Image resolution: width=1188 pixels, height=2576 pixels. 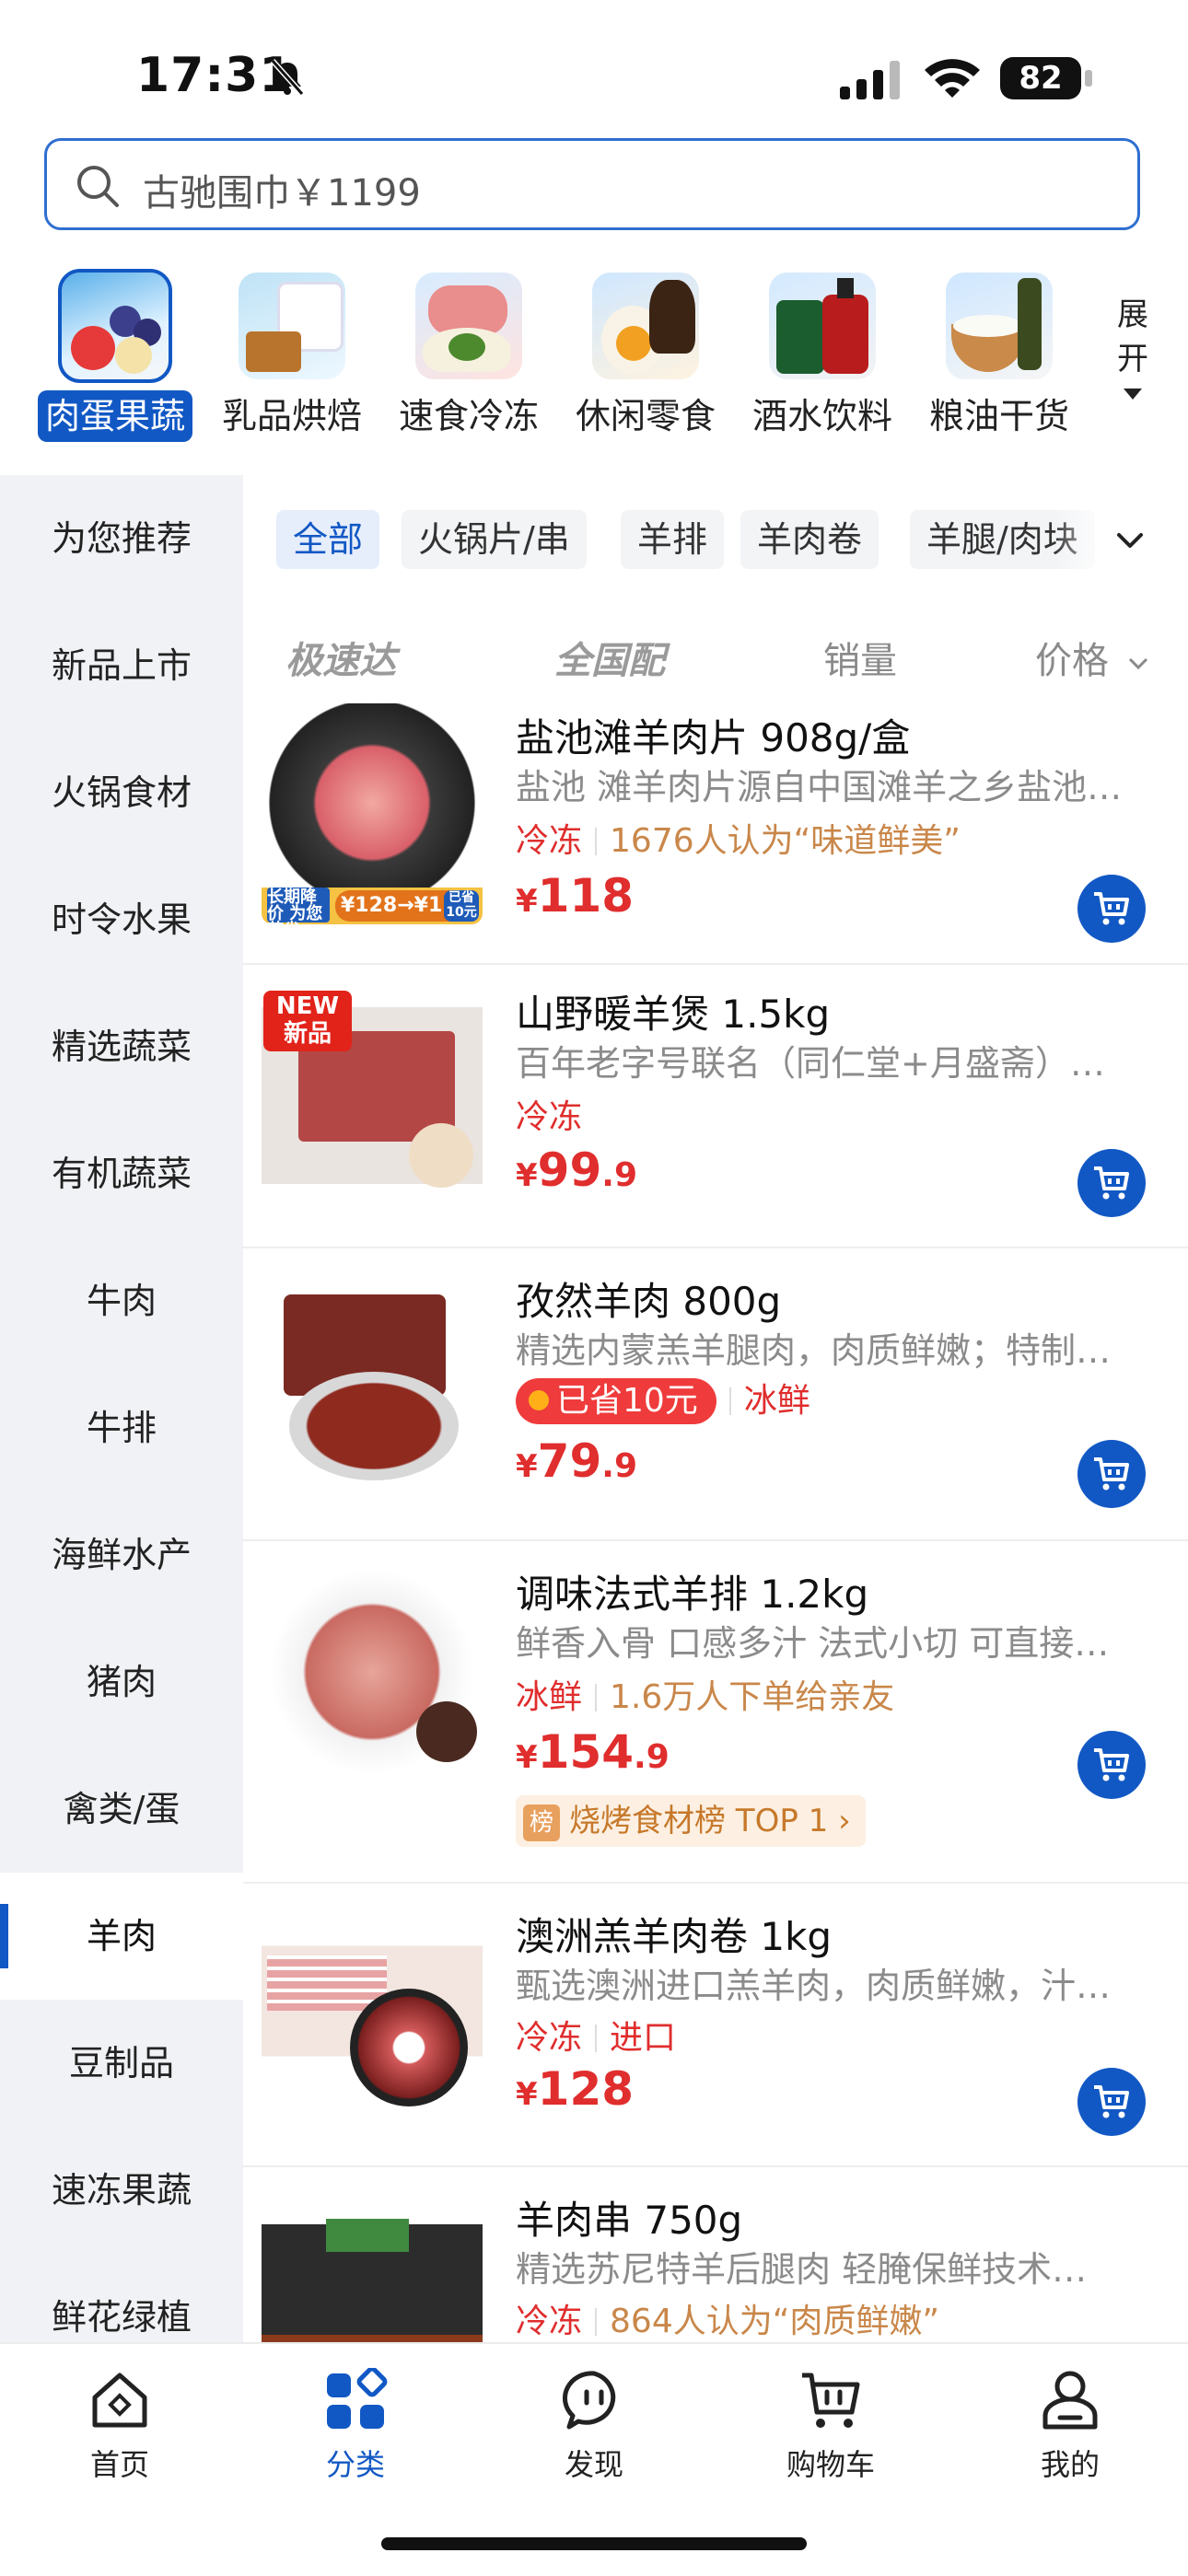 What do you see at coordinates (715, 2024) in the screenshot?
I see `product-card: 澳洲羔羊肉卷 1kg 甄选澳洲进口羔羊肉，肉质鲜嫩，汁… 冷冻 进口 ¥128` at bounding box center [715, 2024].